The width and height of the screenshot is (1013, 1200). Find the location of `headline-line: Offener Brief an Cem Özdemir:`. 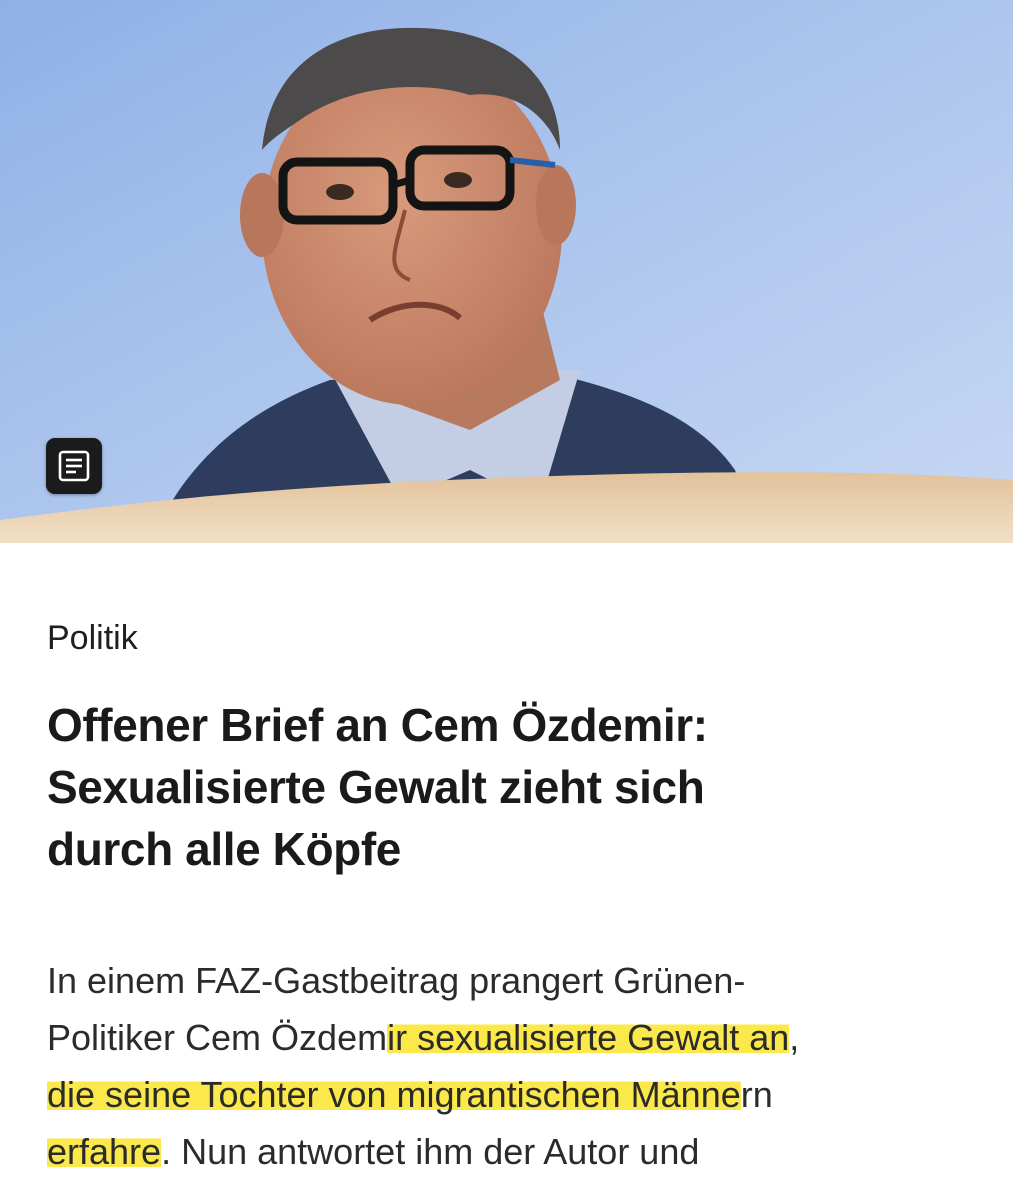

headline-line: Offener Brief an Cem Özdemir: is located at coordinates (377, 725).